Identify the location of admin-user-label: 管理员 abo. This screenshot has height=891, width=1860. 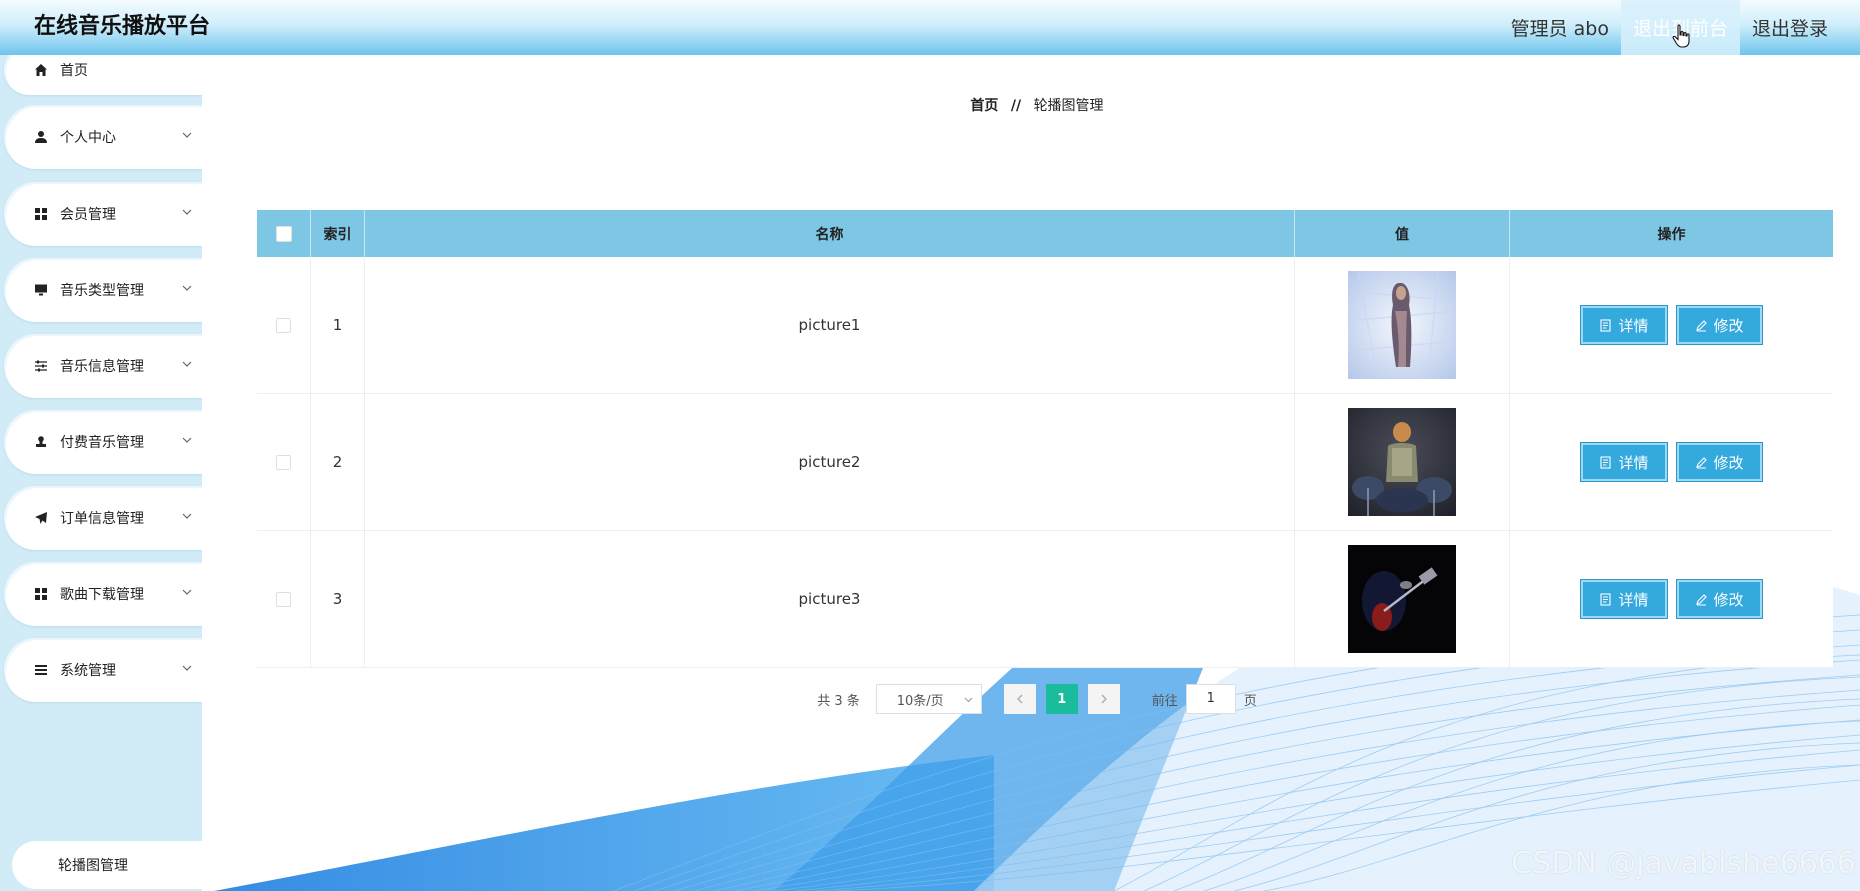
(1559, 29).